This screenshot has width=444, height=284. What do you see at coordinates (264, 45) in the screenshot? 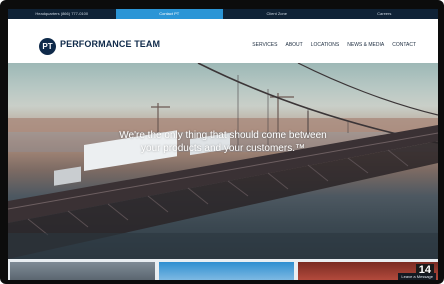
I see `nav-item-services: SERVICES` at bounding box center [264, 45].